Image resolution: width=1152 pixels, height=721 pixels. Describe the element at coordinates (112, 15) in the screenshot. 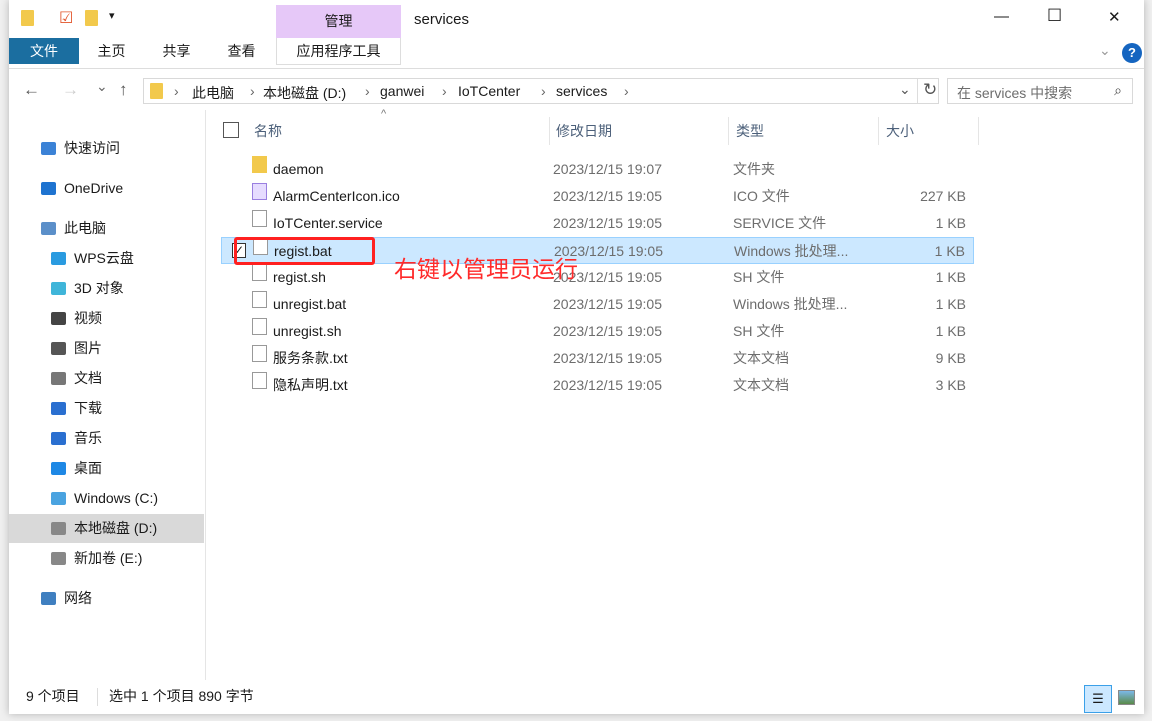

I see `customize-dropdown-icon: ▾` at that location.